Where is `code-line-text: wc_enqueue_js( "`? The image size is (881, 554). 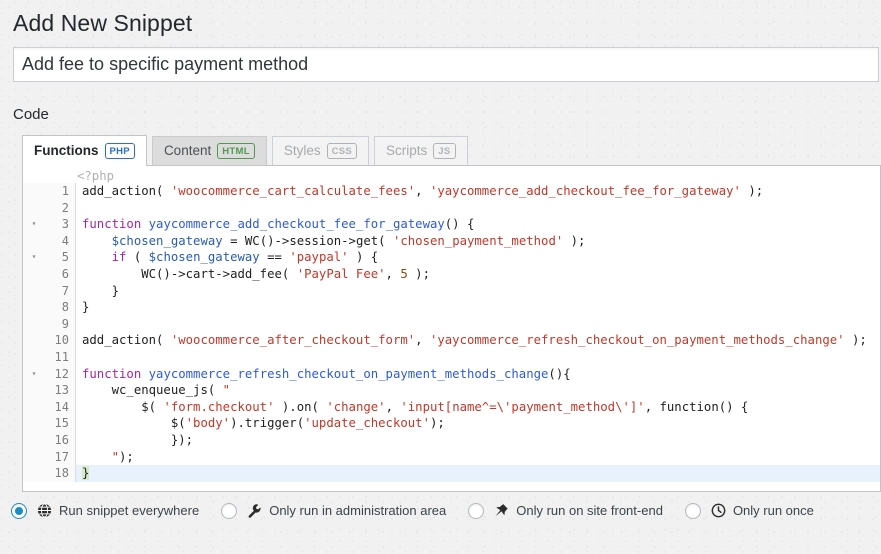 code-line-text: wc_enqueue_js( " is located at coordinates (478, 390).